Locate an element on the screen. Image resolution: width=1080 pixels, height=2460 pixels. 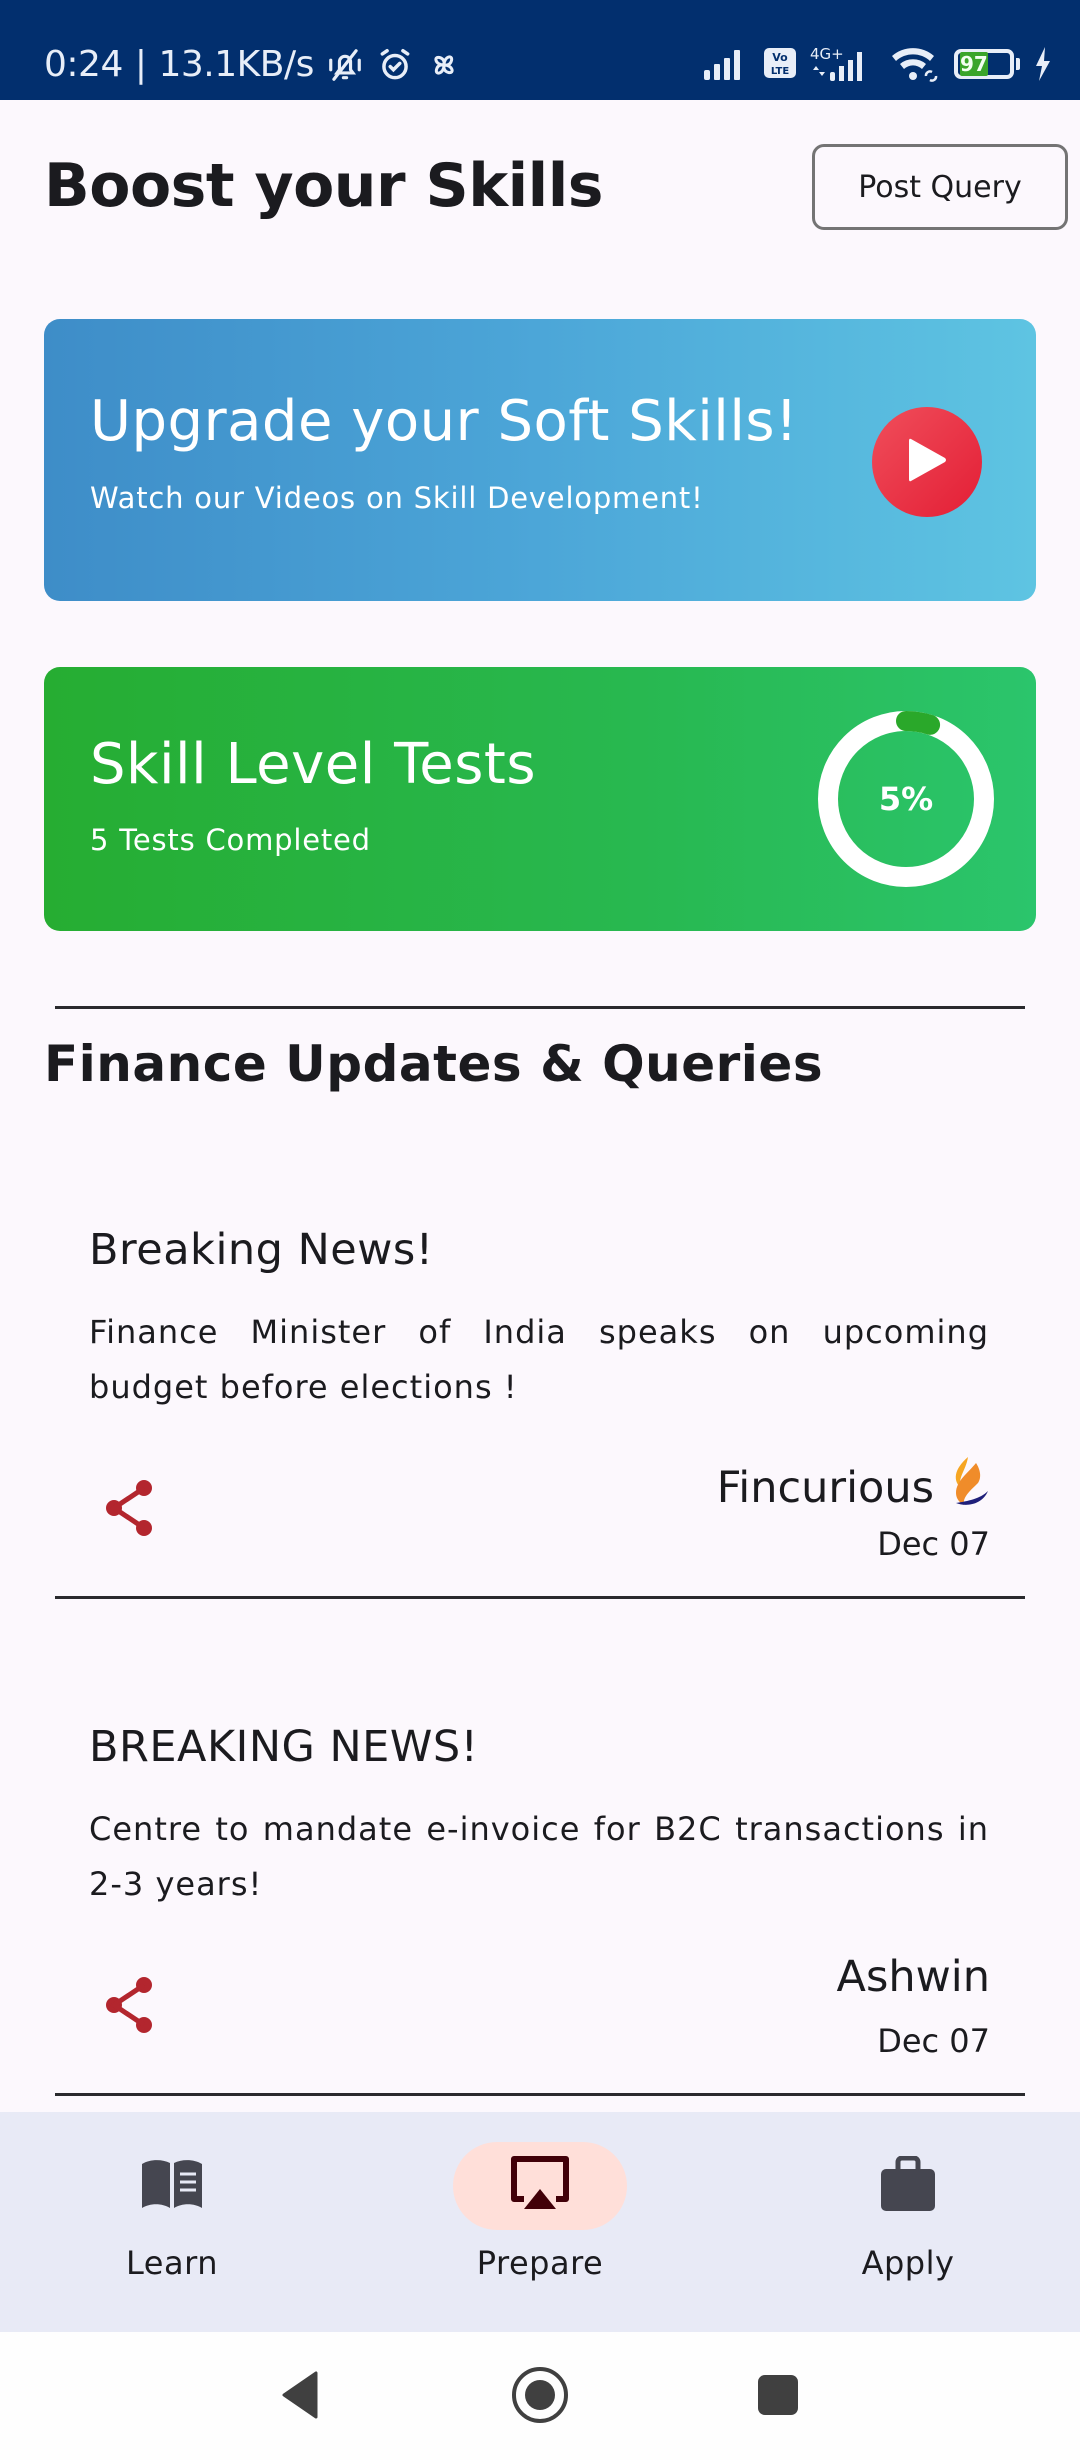
back-button is located at coordinates (300, 2397).